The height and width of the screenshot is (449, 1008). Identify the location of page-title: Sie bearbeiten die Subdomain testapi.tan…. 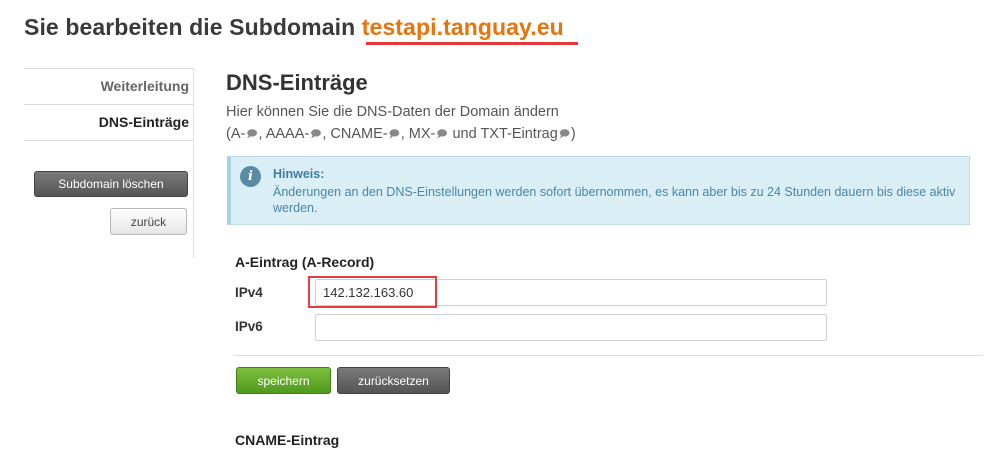
(294, 27).